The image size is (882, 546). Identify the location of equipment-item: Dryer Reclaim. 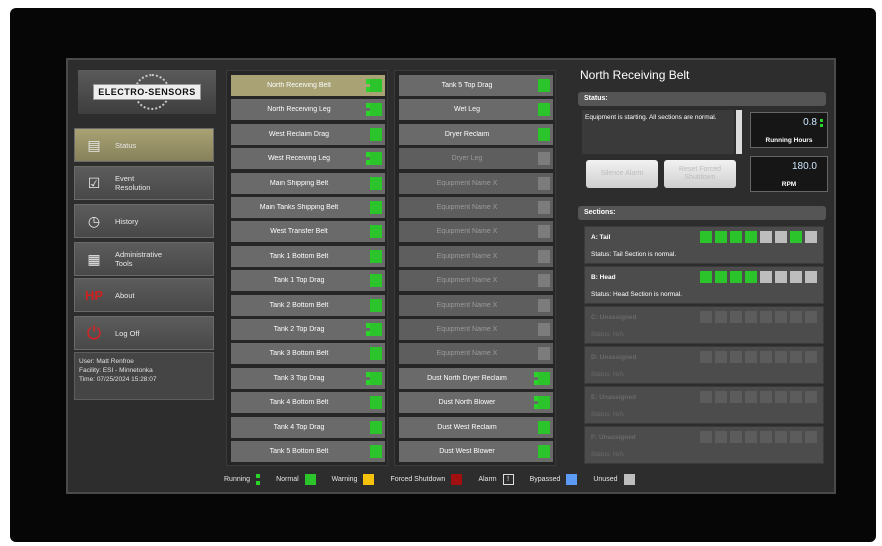
(476, 134).